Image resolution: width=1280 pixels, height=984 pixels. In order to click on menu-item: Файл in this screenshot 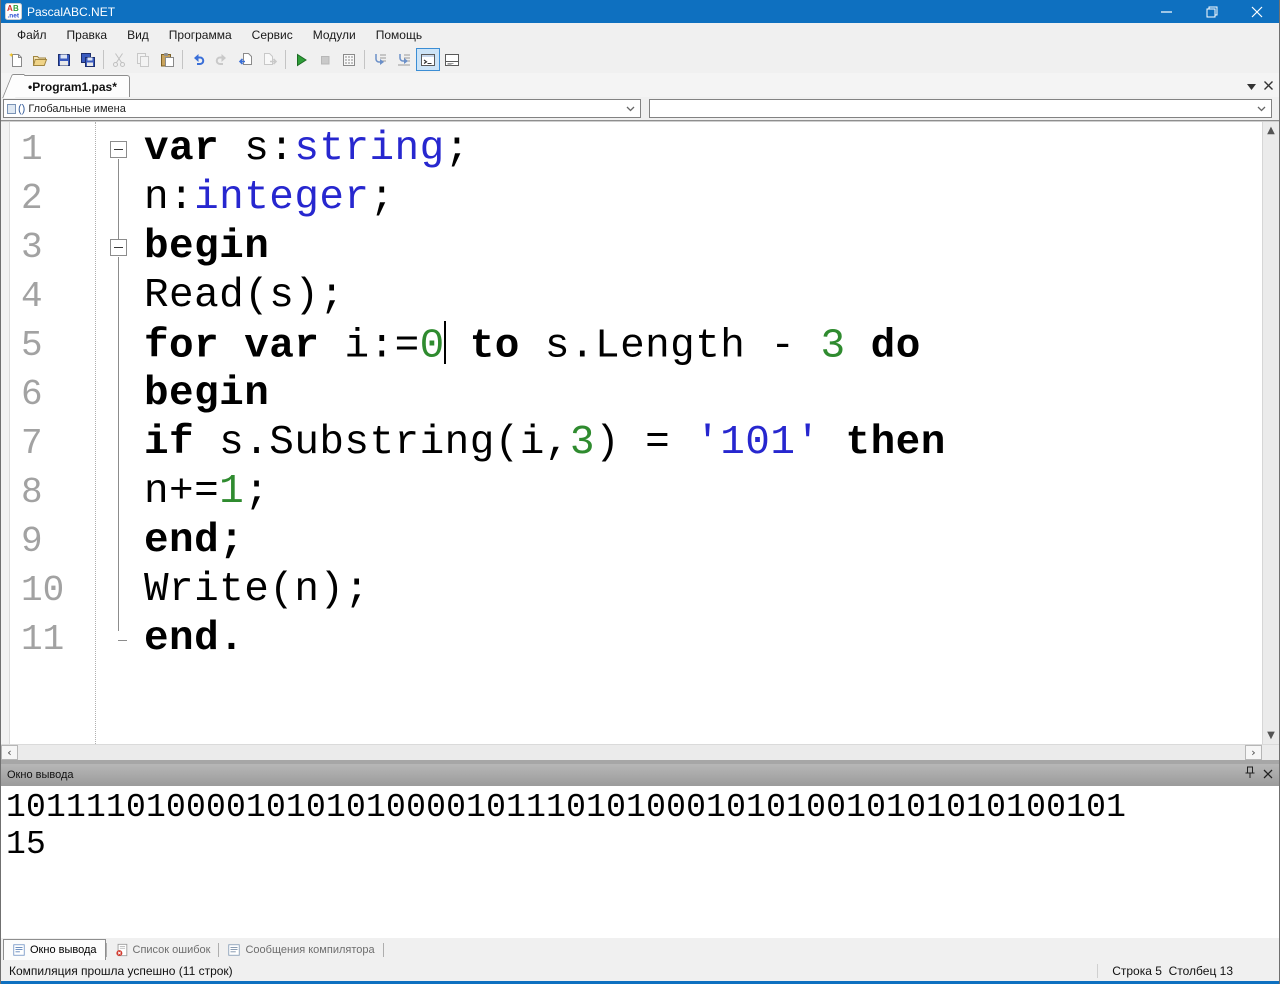, I will do `click(32, 35)`.